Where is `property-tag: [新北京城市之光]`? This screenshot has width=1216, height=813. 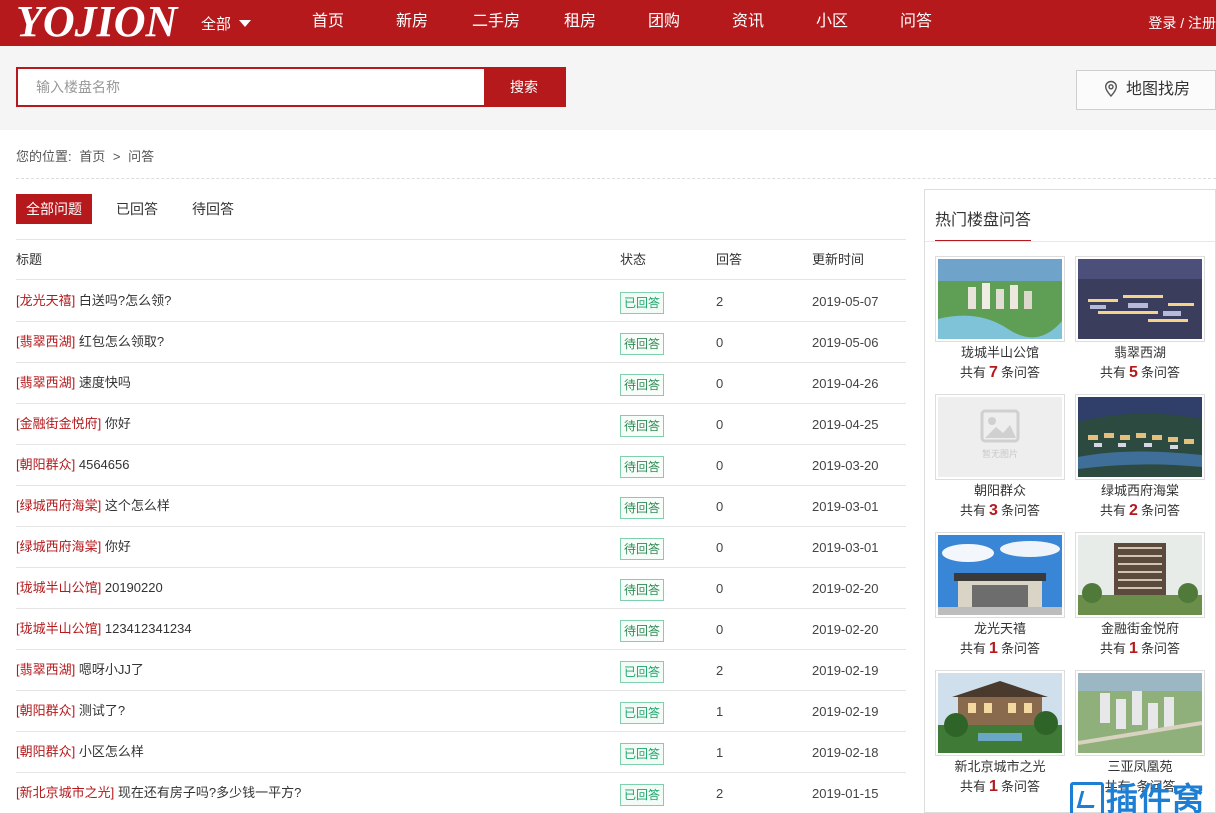
property-tag: [新北京城市之光] is located at coordinates (65, 792).